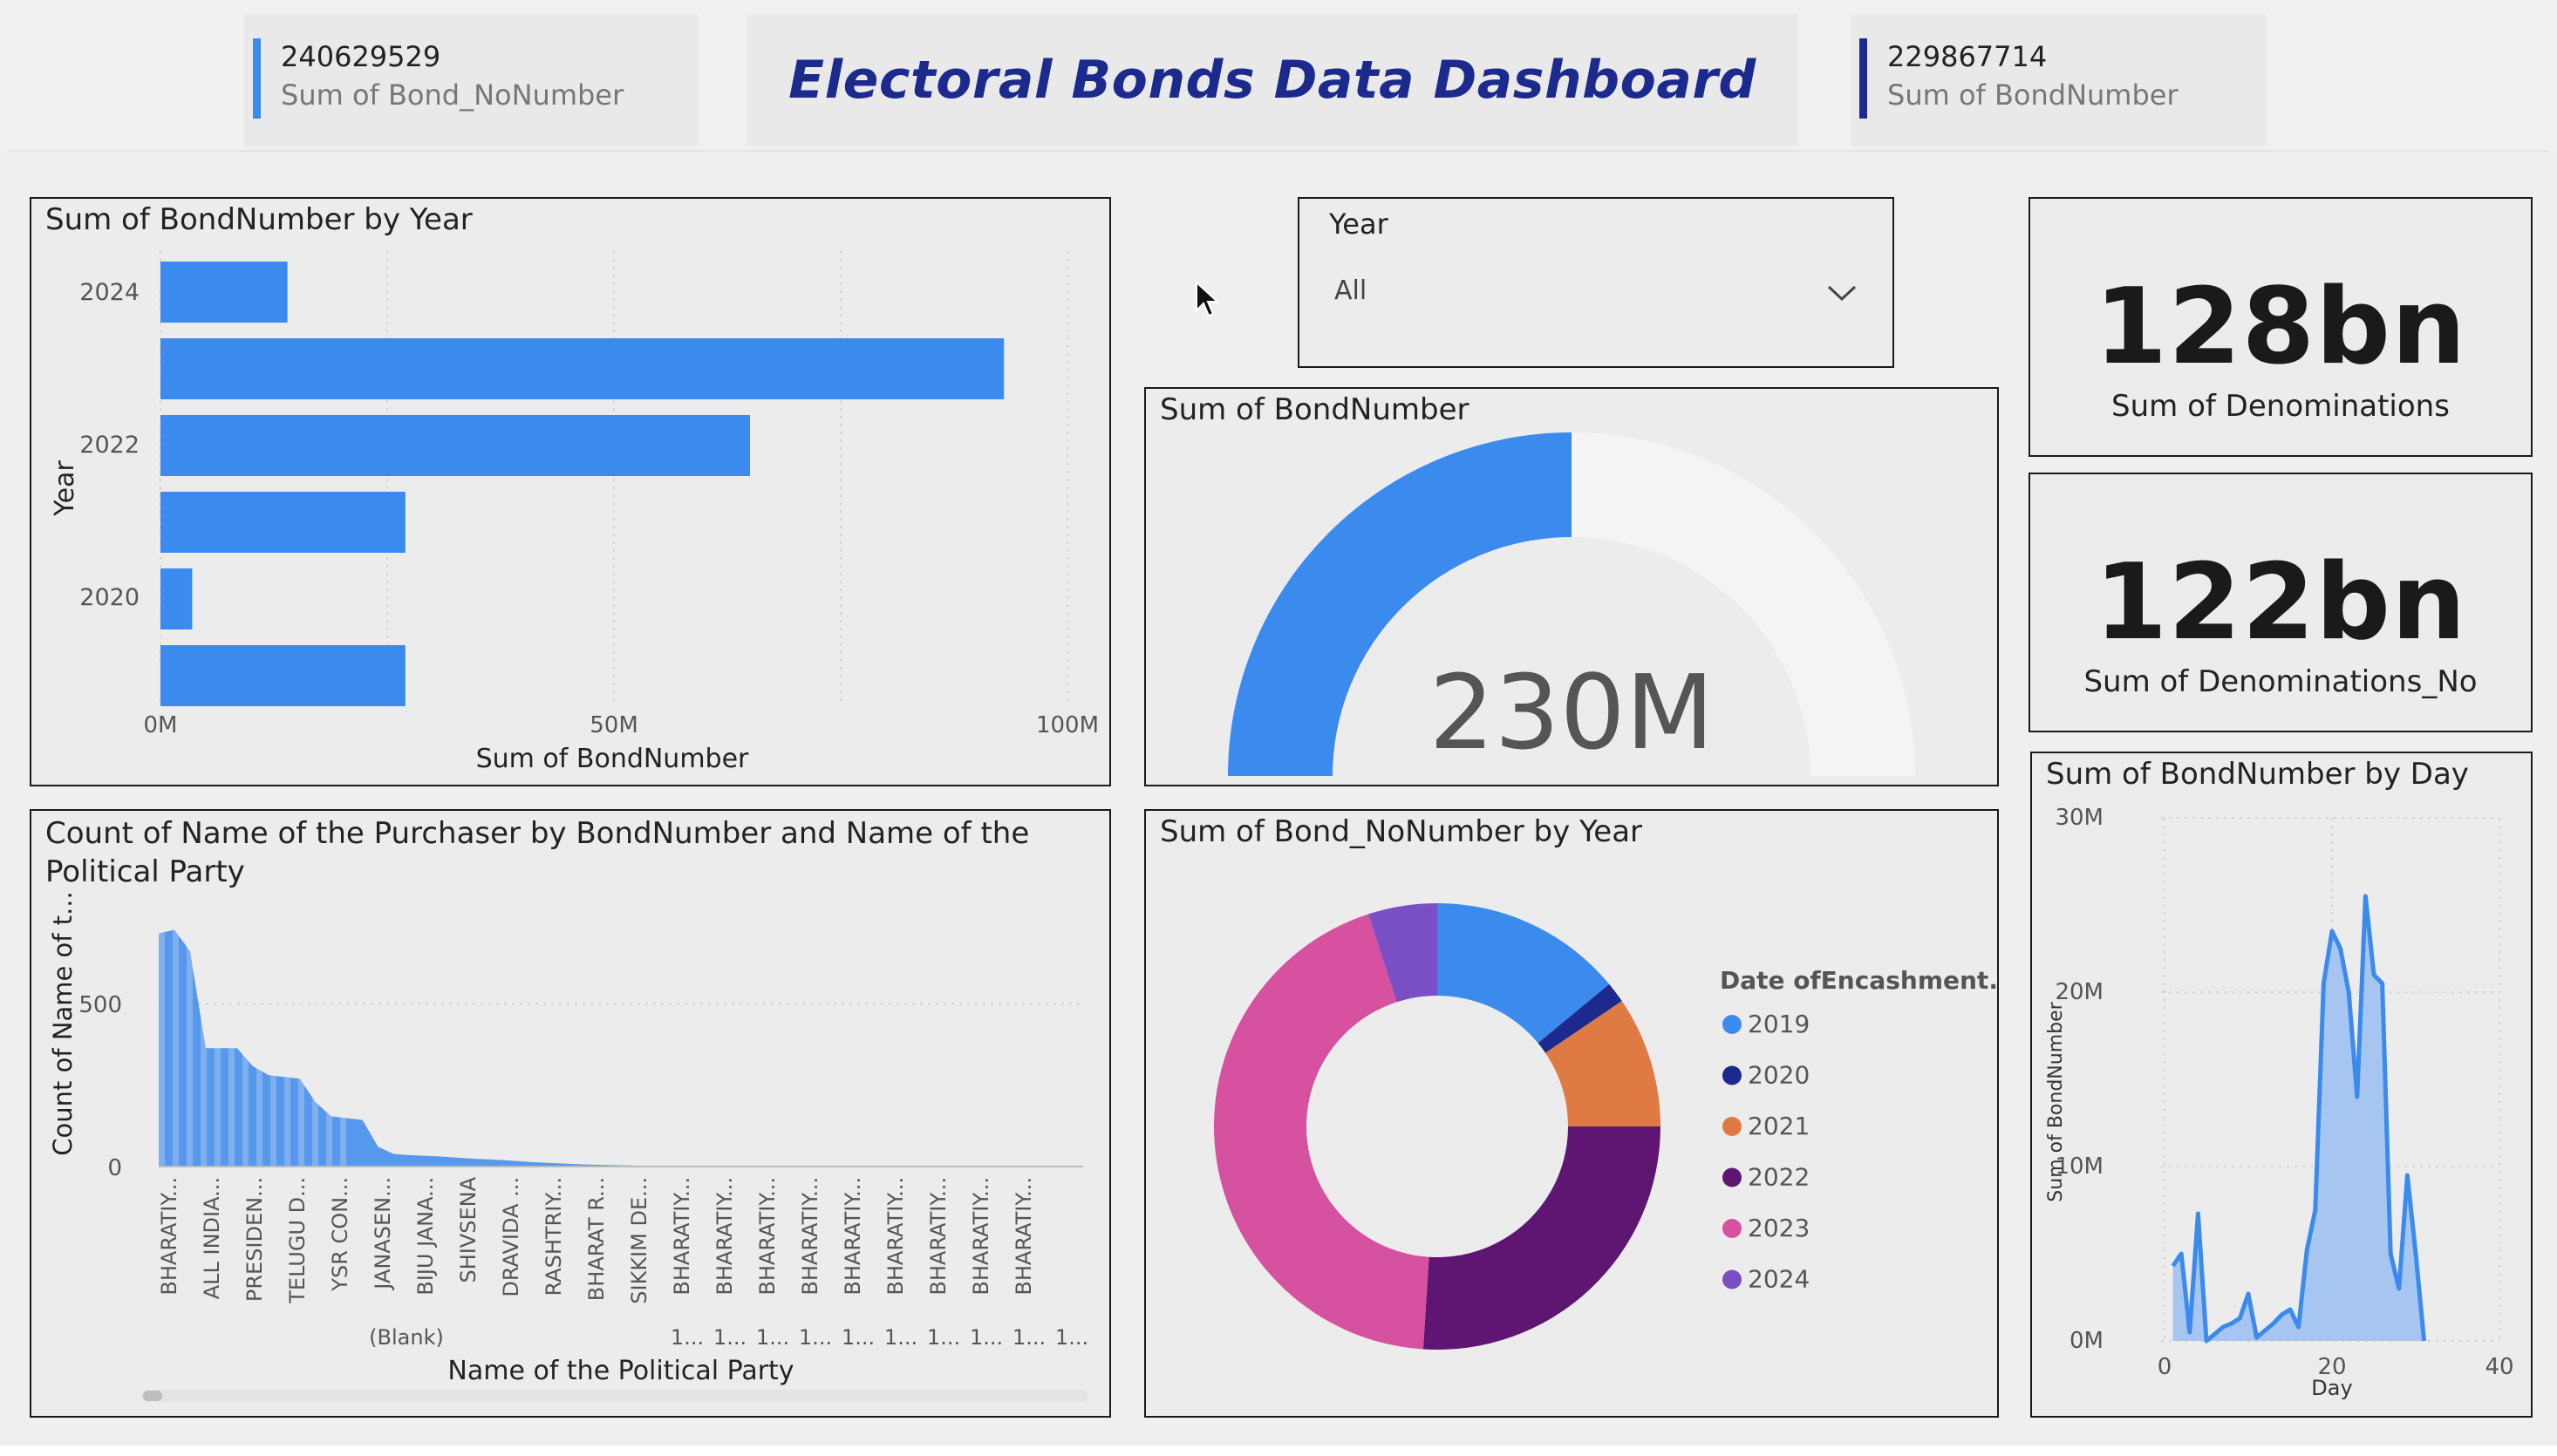 The image size is (2557, 1456). I want to click on title-card: Electoral Bonds Data Dashboard, so click(1272, 80).